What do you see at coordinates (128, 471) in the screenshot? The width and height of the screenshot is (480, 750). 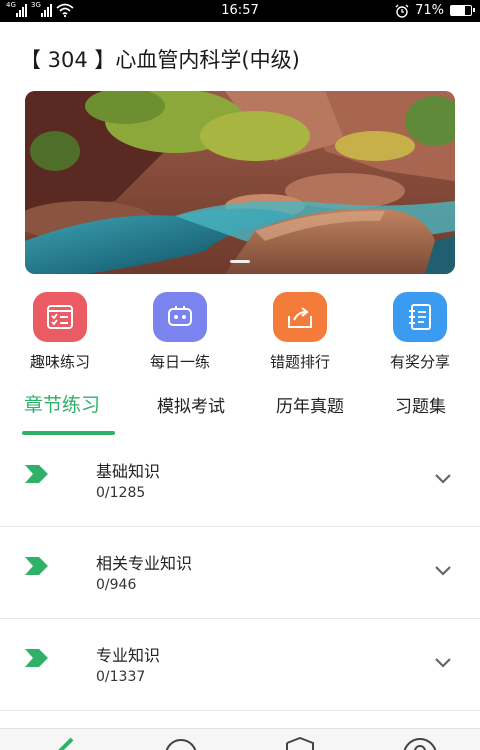 I see `chapter-name: 基础知识` at bounding box center [128, 471].